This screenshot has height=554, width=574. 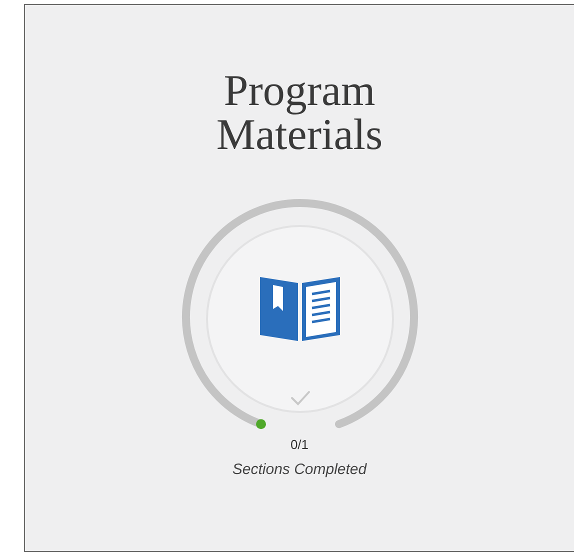 I want to click on open-book-icon, so click(x=300, y=309).